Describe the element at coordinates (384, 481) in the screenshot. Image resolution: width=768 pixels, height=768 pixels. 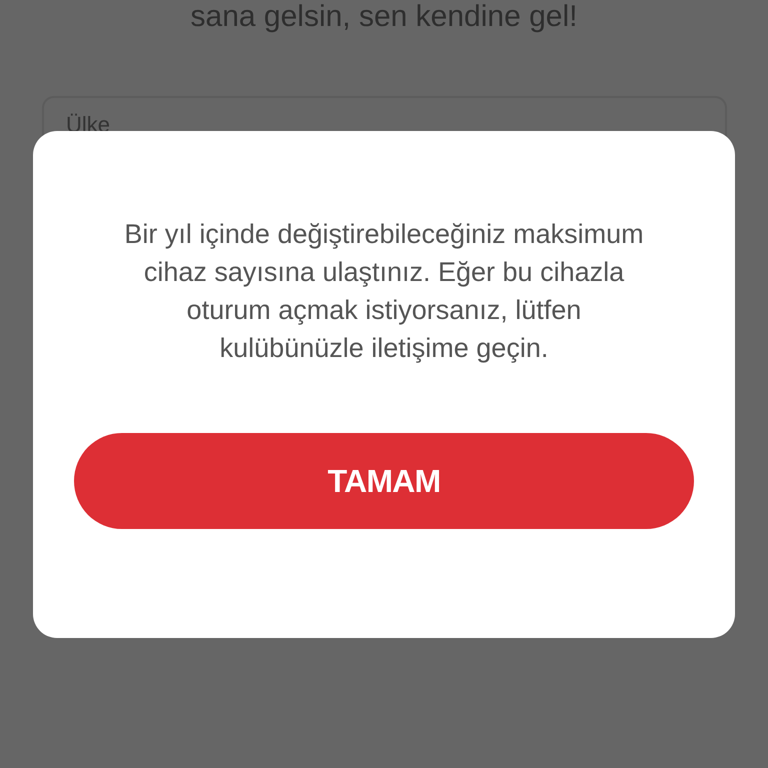
I see `ok-button: TAMAM` at that location.